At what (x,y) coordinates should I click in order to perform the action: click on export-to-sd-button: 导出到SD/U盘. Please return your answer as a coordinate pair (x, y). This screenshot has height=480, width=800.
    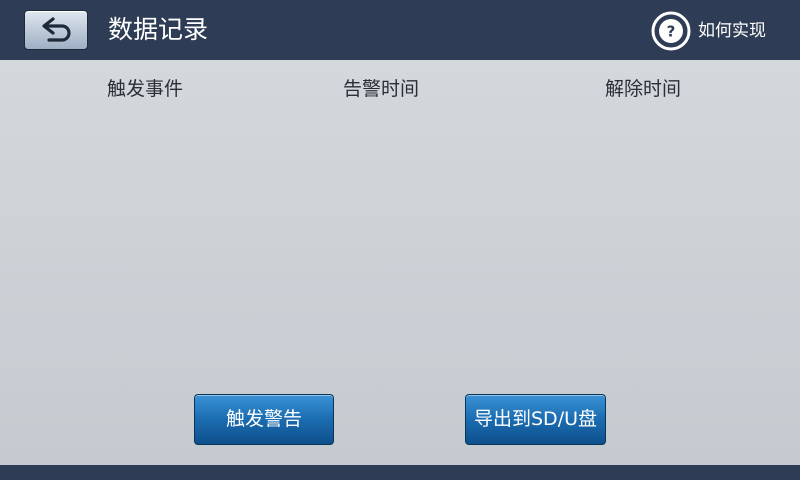
    Looking at the image, I should click on (535, 419).